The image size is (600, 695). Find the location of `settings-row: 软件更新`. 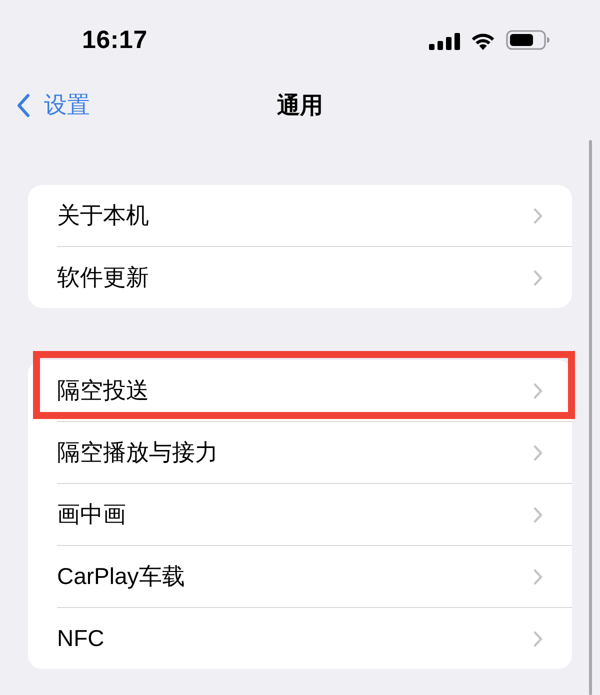

settings-row: 软件更新 is located at coordinates (300, 277).